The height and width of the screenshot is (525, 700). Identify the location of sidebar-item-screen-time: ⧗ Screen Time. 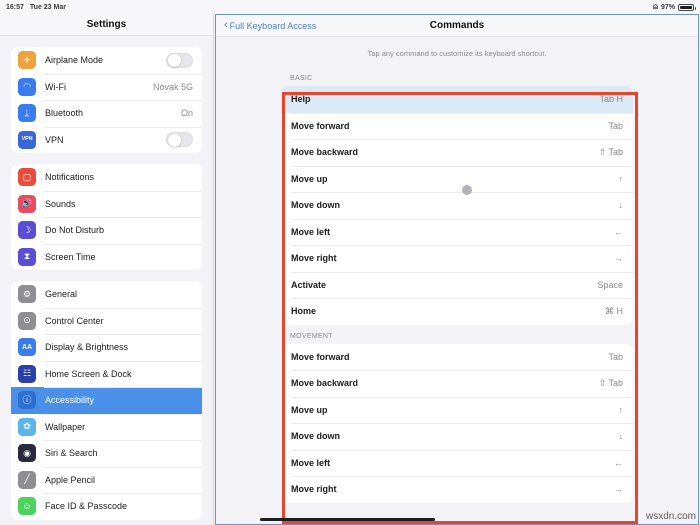
(106, 257).